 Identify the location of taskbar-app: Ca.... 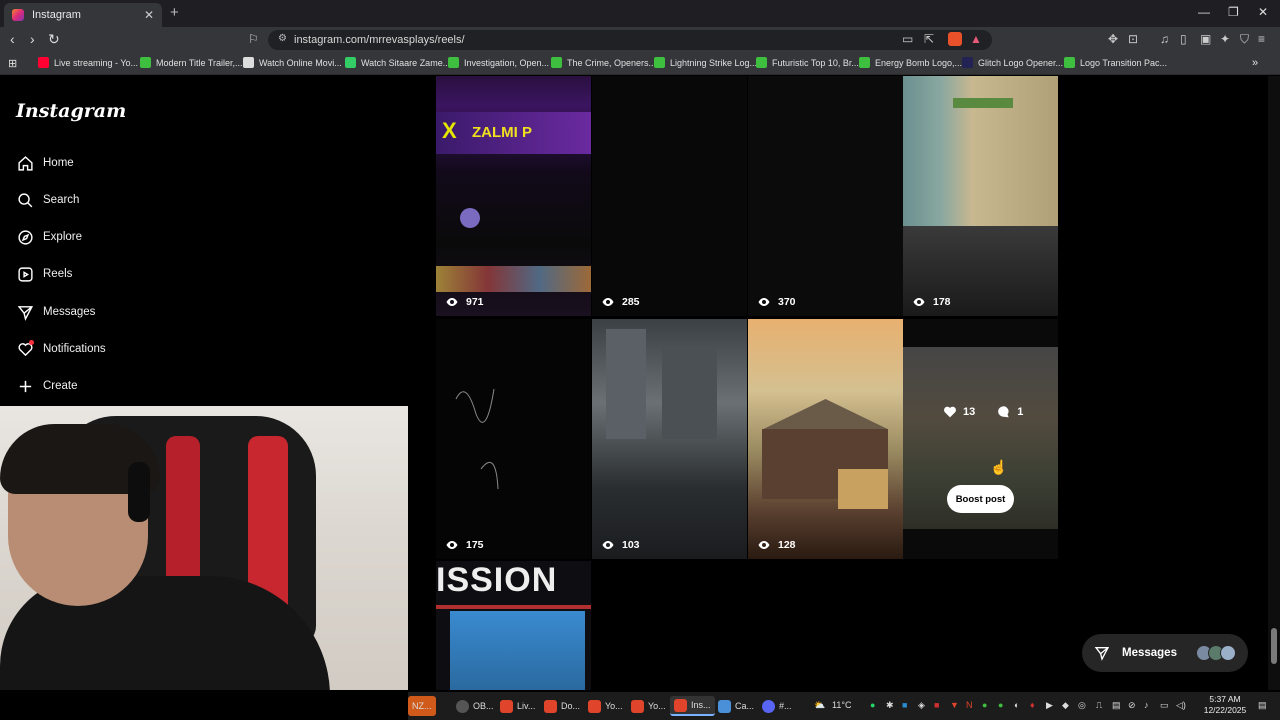
(736, 706).